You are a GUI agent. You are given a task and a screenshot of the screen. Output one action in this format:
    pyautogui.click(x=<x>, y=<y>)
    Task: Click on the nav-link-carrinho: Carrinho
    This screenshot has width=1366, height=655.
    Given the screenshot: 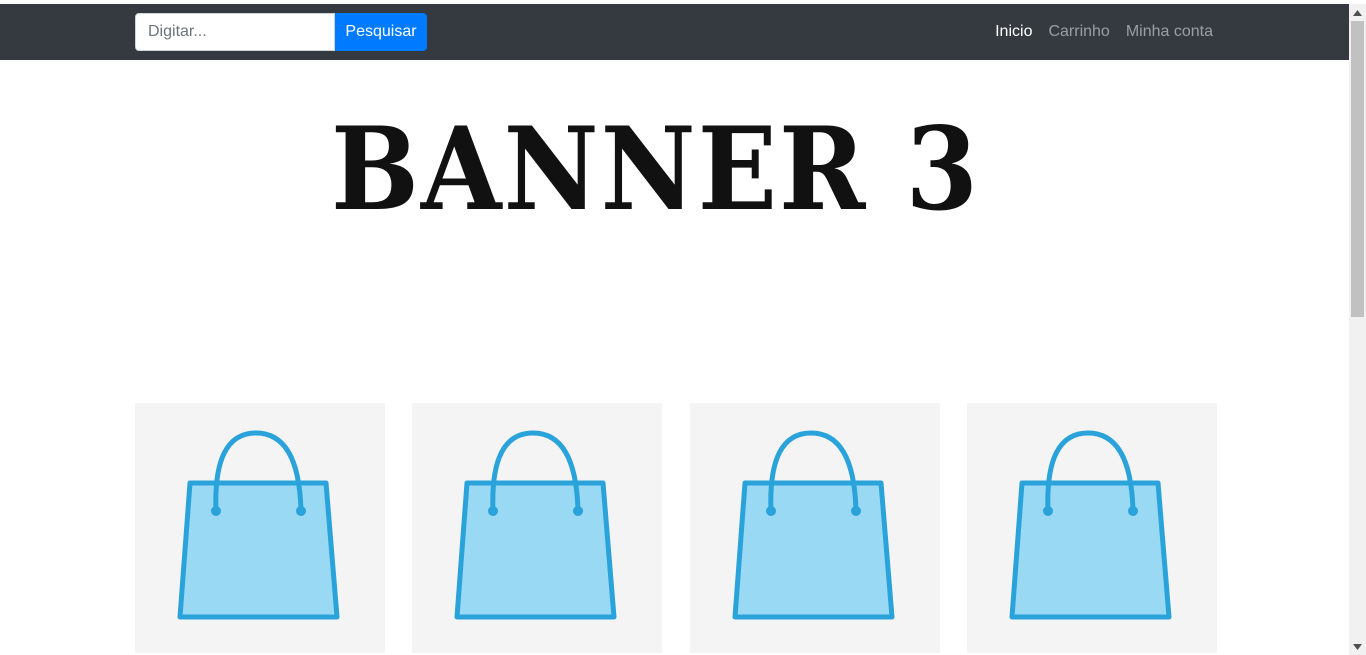 What is the action you would take?
    pyautogui.click(x=1078, y=32)
    